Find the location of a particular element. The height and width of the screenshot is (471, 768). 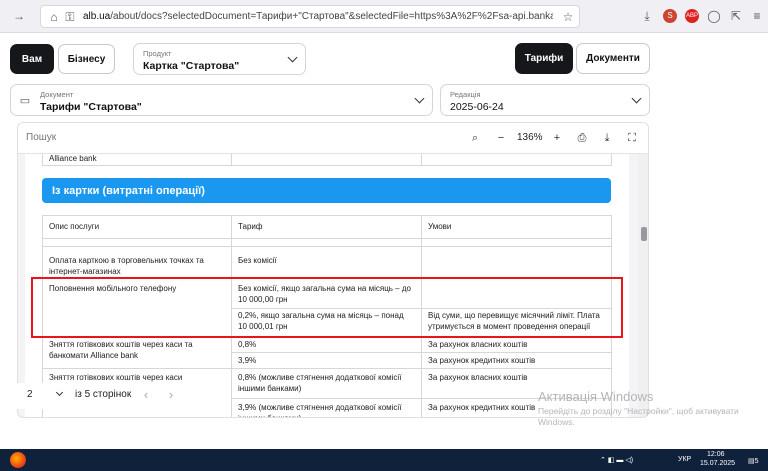

print-icon: ⎙ is located at coordinates (582, 138).